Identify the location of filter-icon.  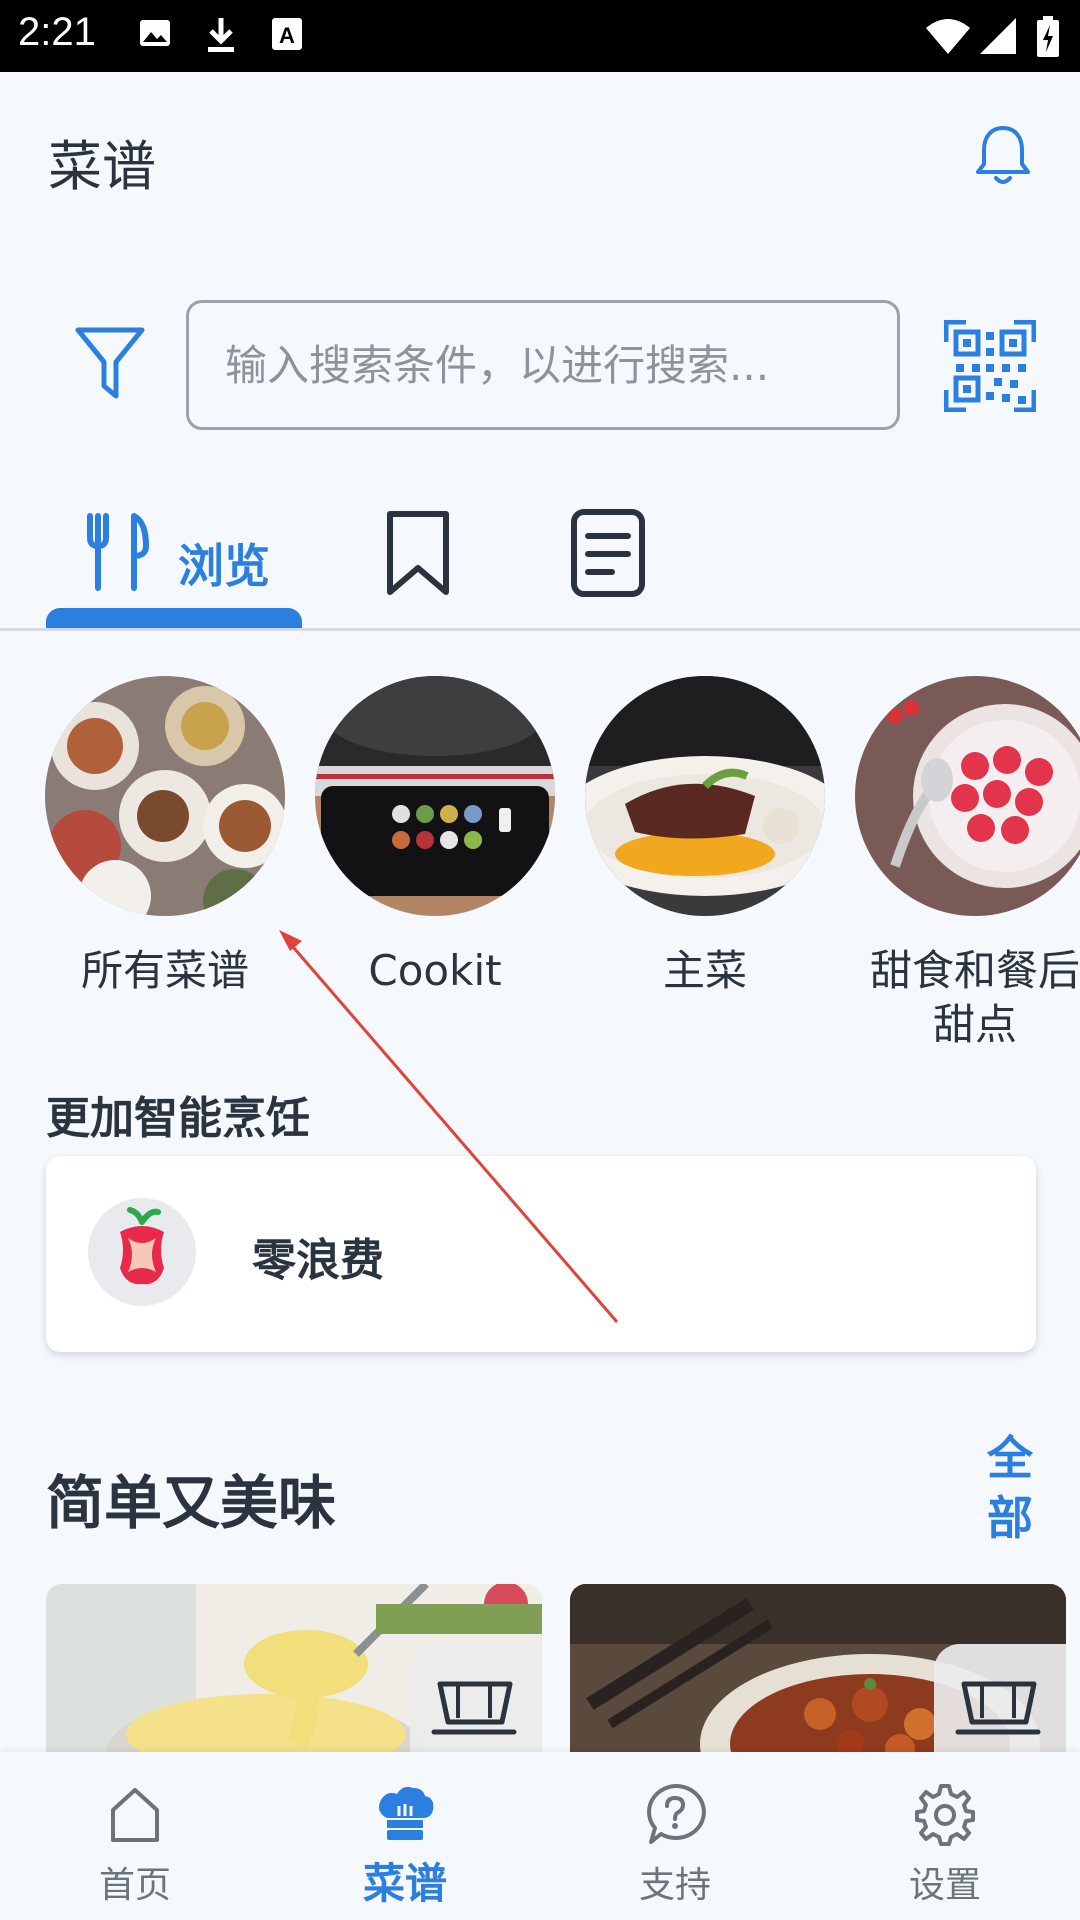
(110, 362).